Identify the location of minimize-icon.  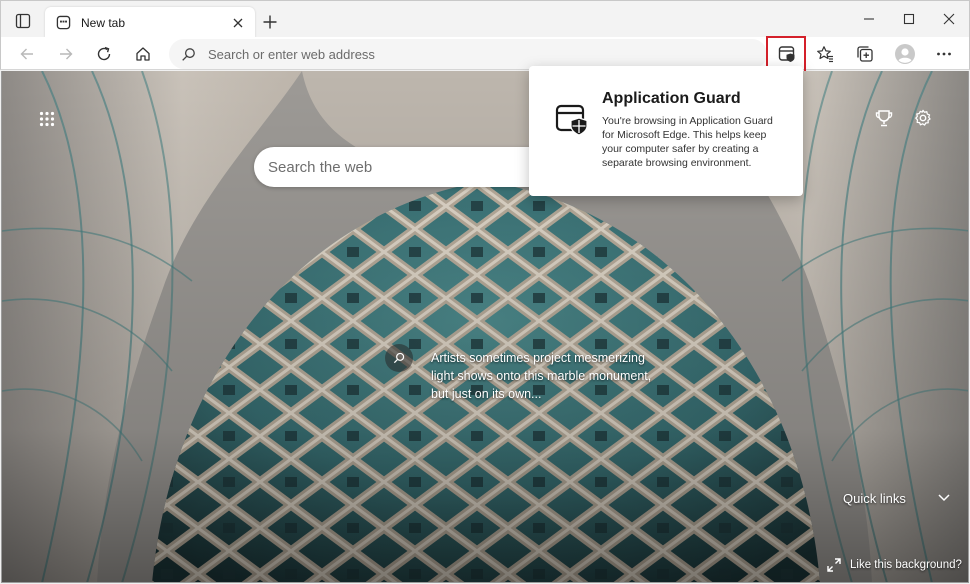
(869, 19).